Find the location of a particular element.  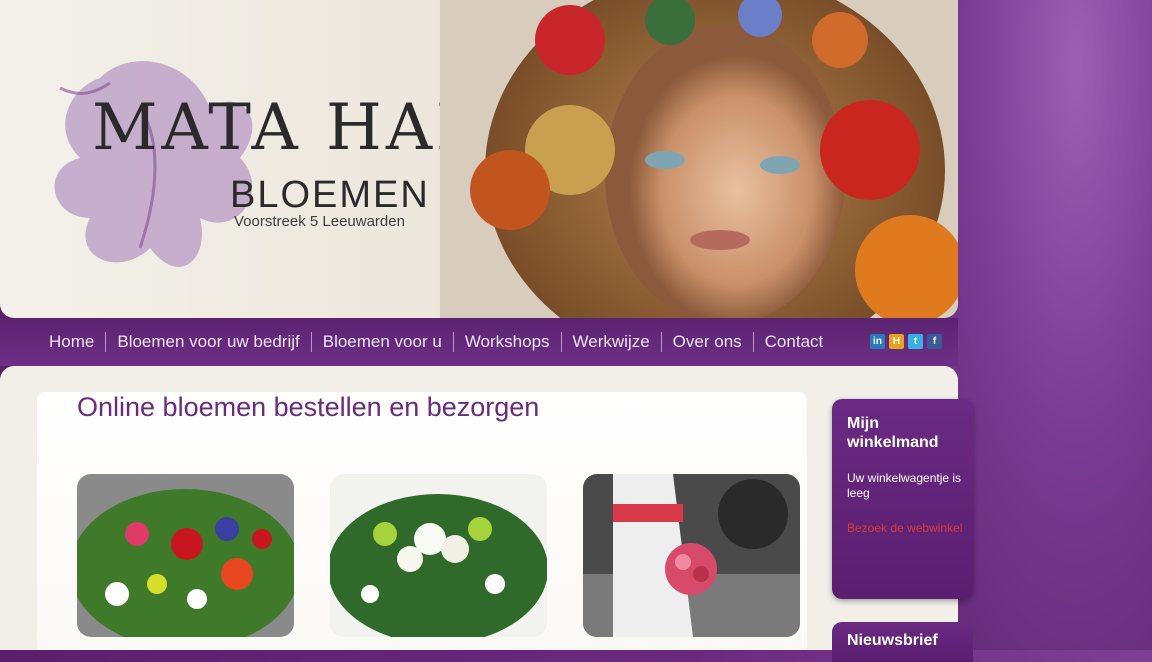

linkedin-icon: in is located at coordinates (877, 341).